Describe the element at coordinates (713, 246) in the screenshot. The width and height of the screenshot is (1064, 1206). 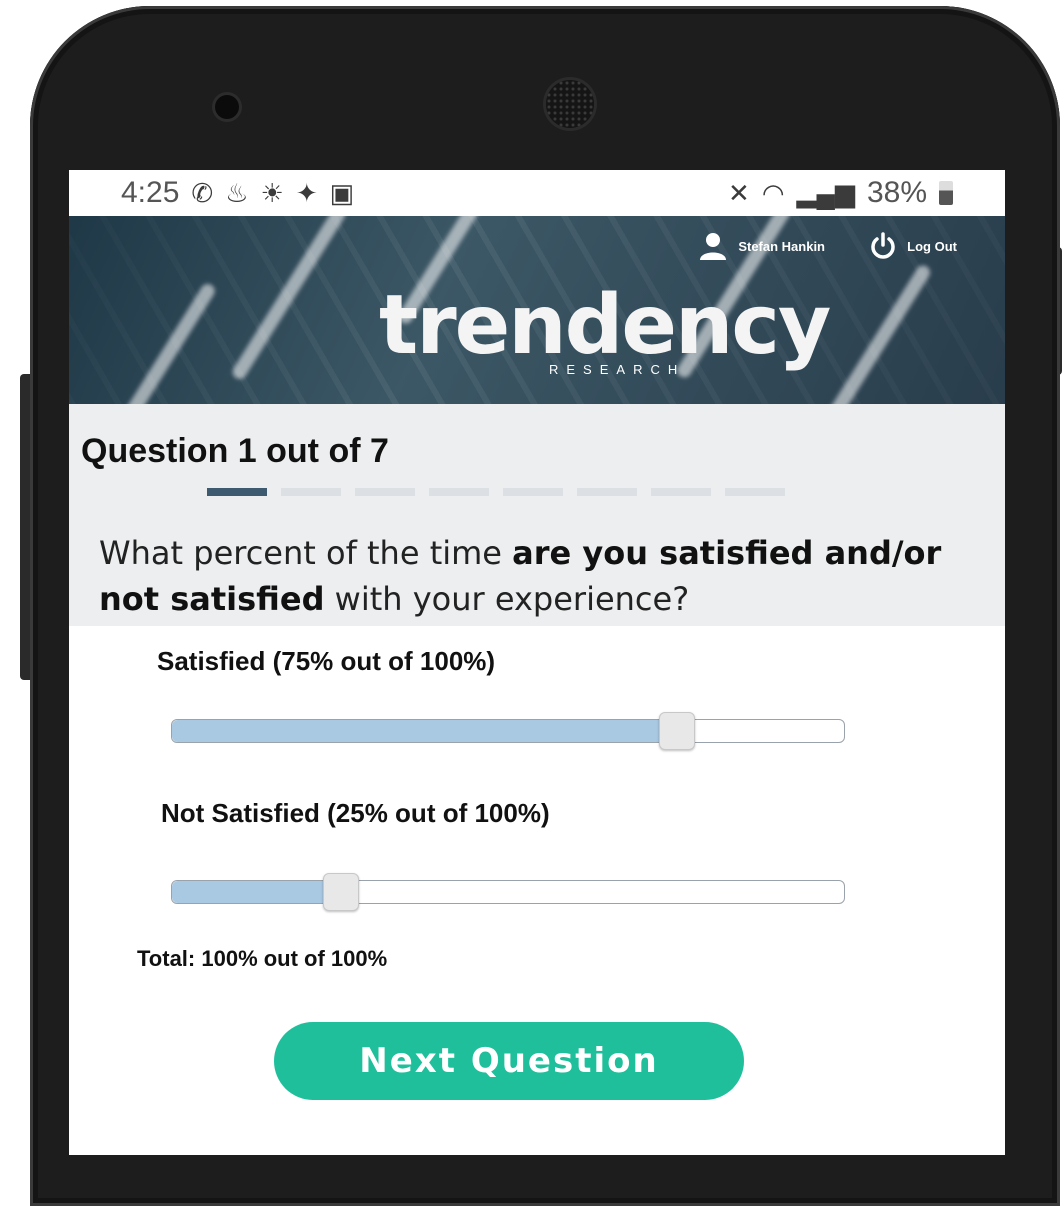
I see `user-icon` at that location.